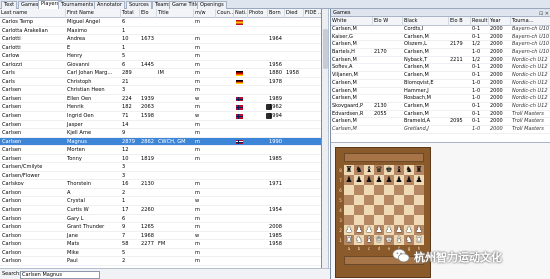 This screenshot has width=550, height=279. I want to click on player-row: Carlsen/Cmilyte 3, so click(160, 167).